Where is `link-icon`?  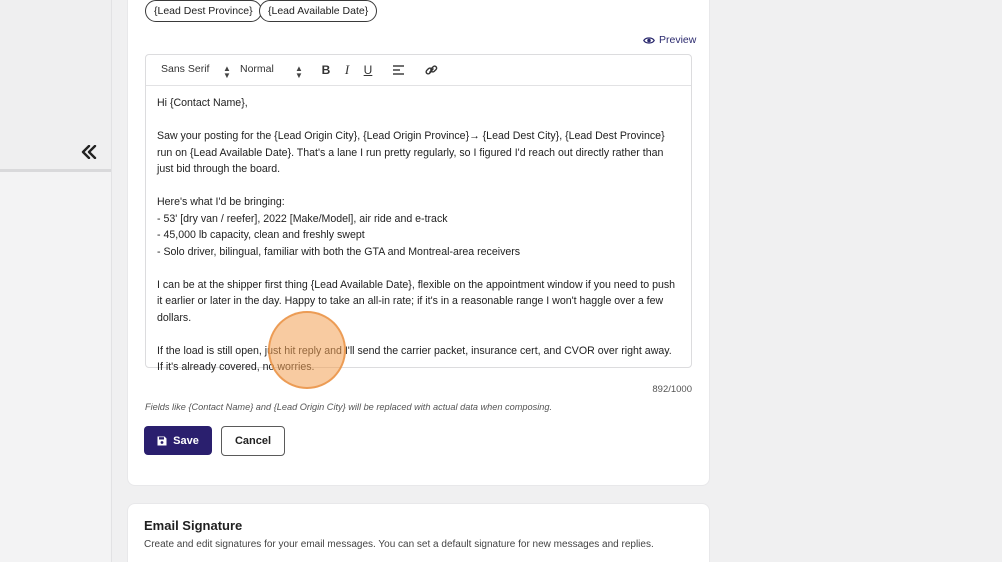 link-icon is located at coordinates (430, 69).